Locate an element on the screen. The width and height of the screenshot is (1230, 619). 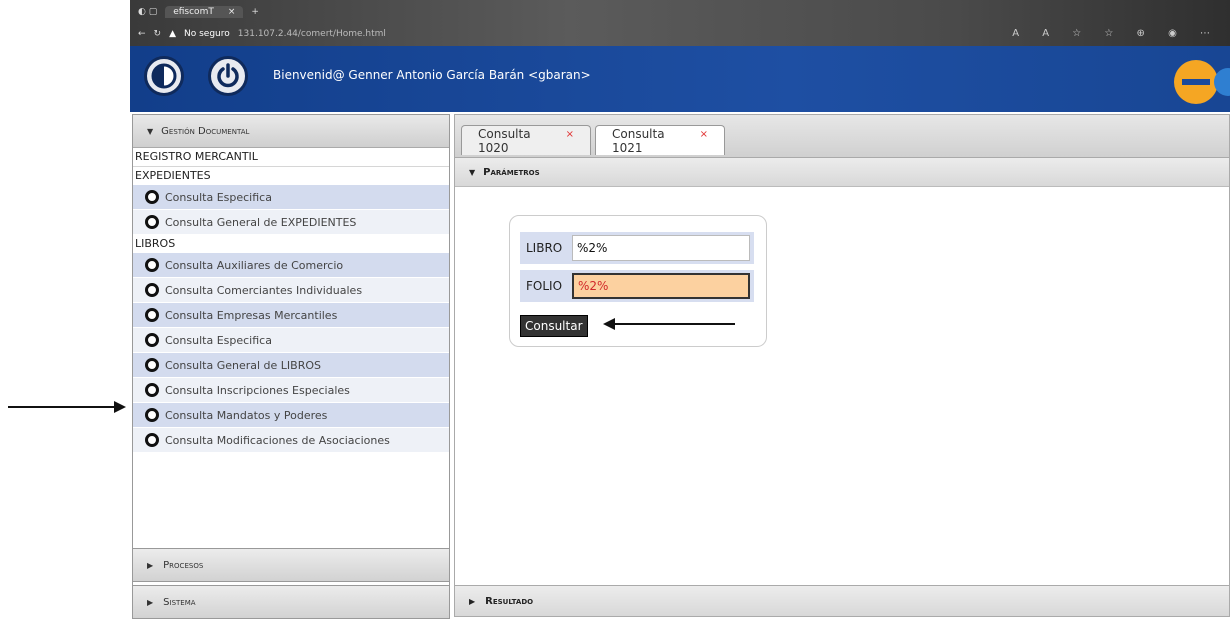
sidebar-title: Gestión Documental is located at coordinates (205, 131).